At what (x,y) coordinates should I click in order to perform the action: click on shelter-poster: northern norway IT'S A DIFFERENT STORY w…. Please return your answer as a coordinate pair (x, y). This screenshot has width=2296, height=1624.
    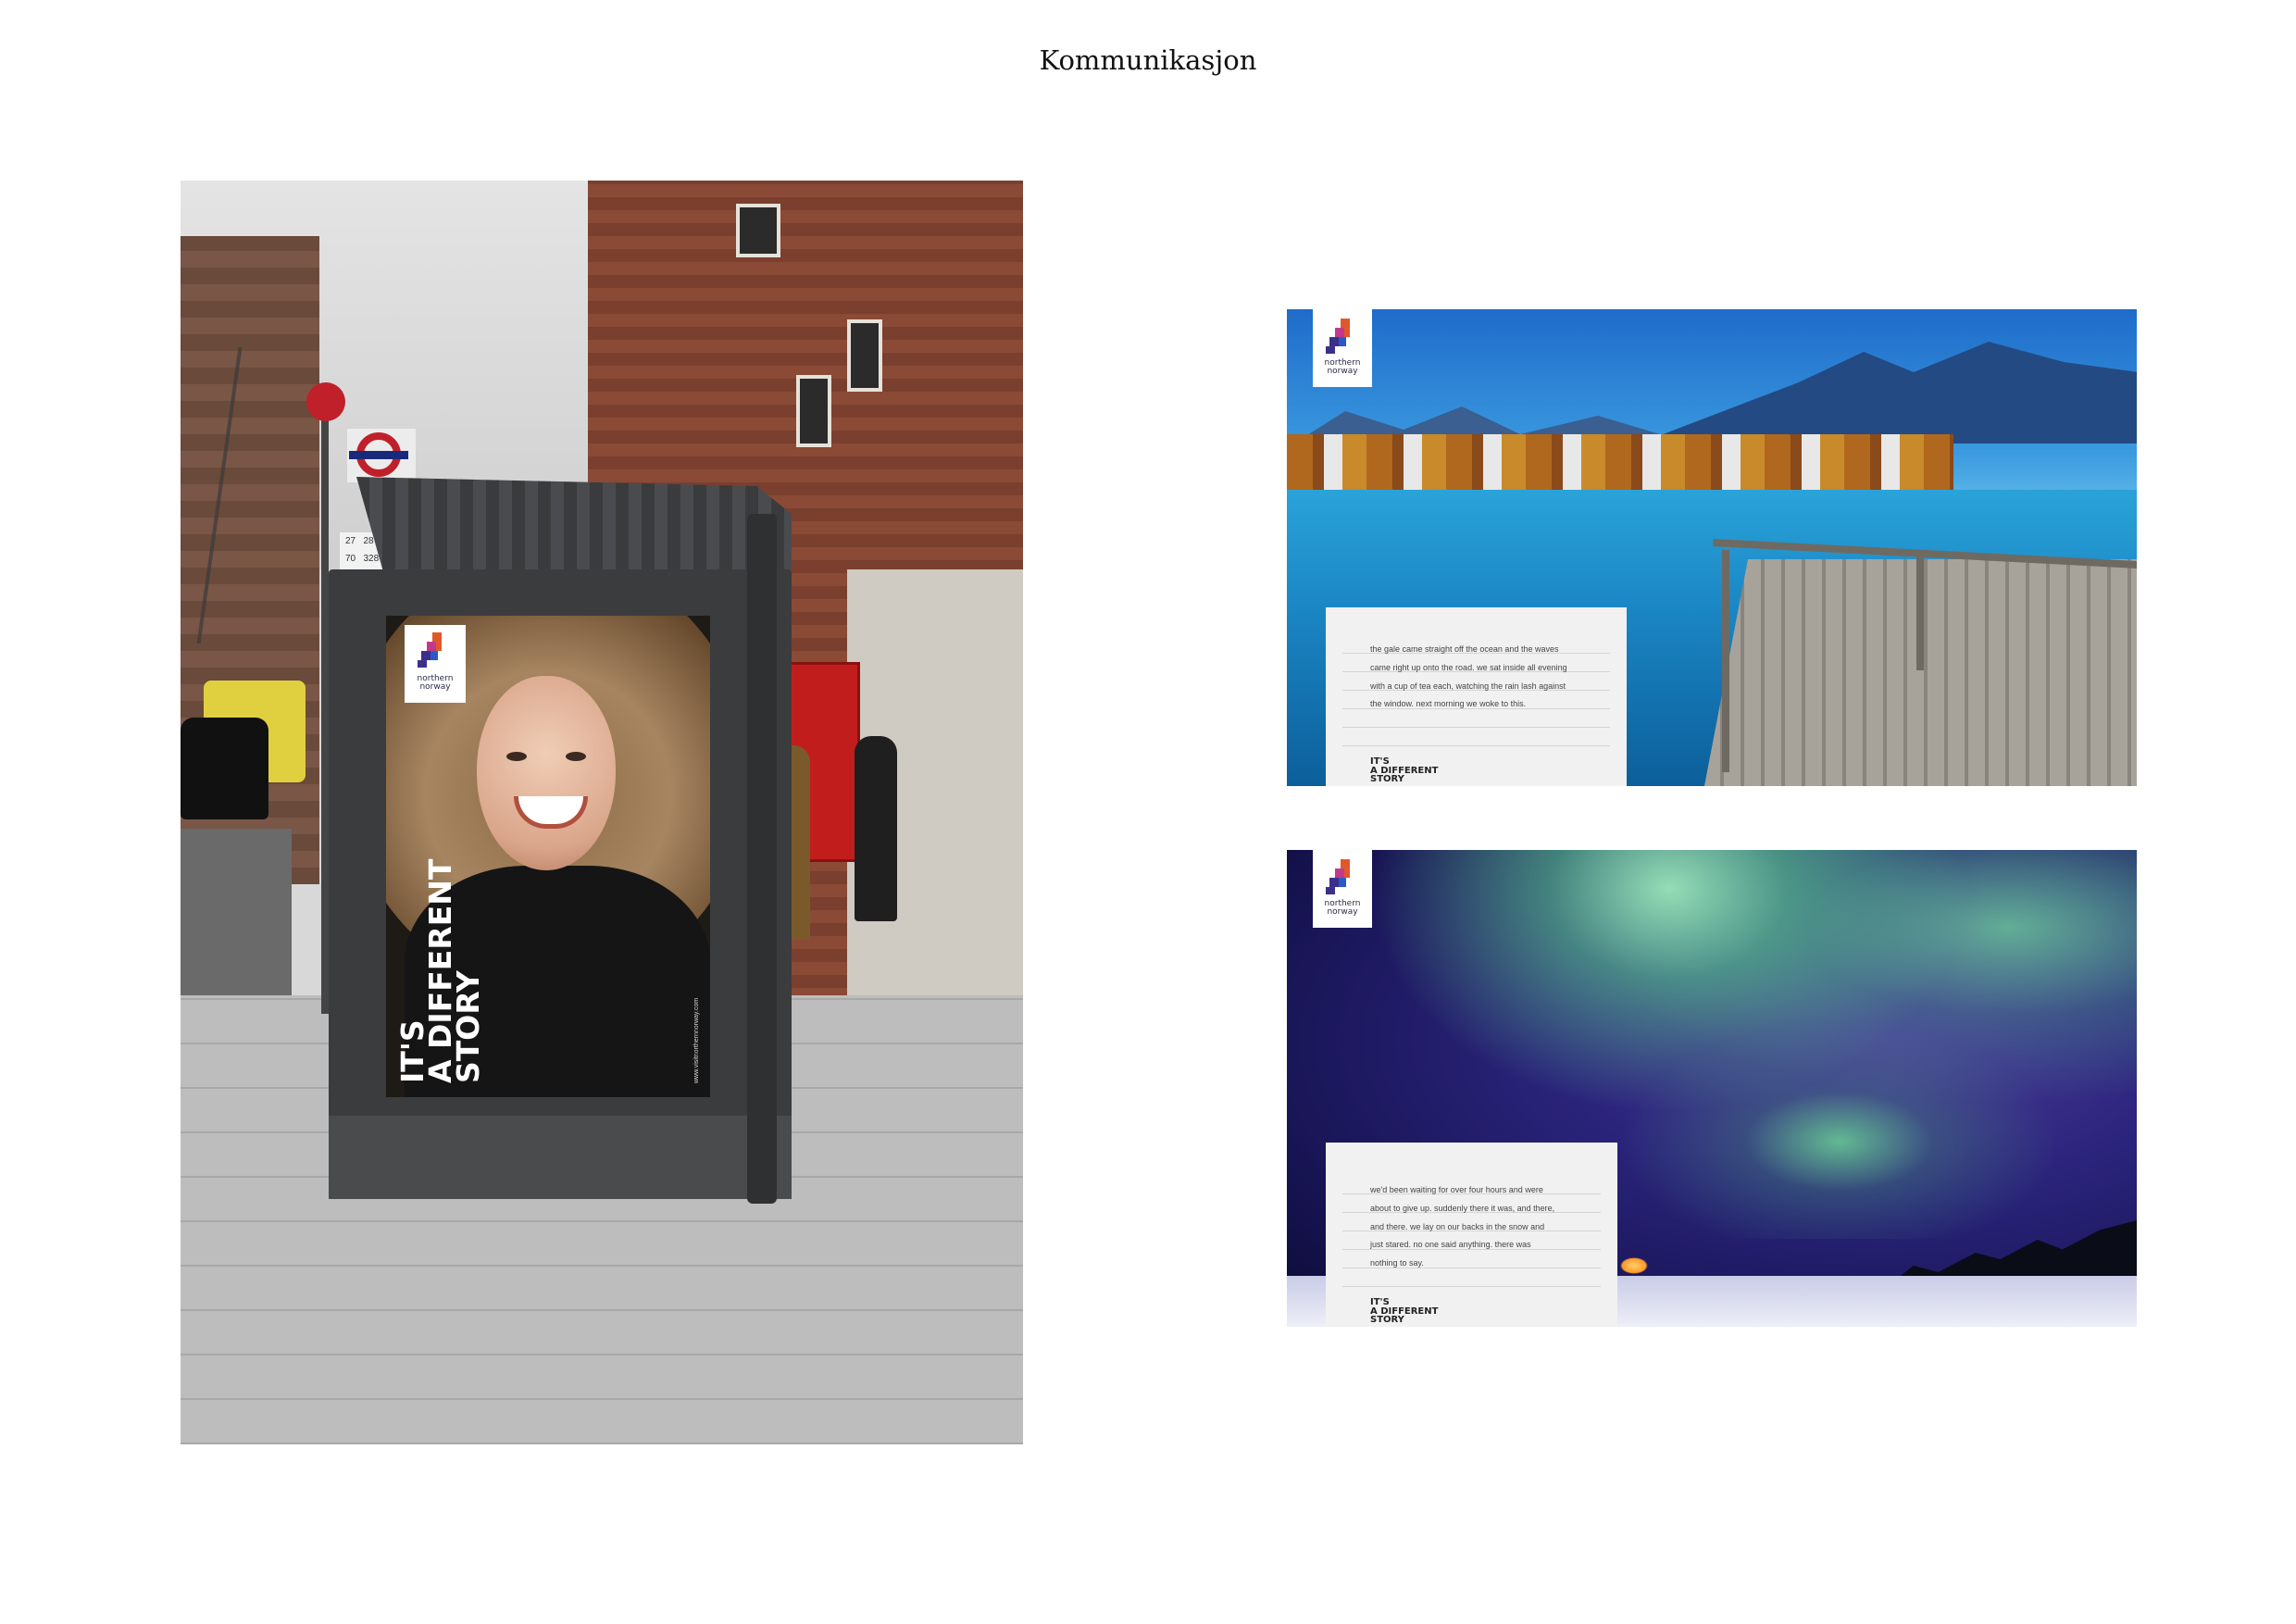
    Looking at the image, I should click on (548, 856).